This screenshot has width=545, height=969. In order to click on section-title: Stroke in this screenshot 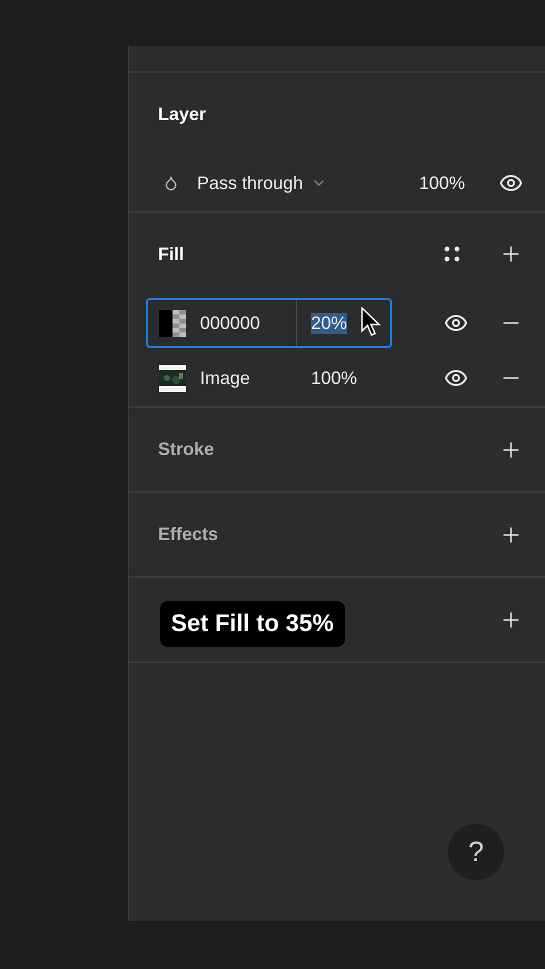, I will do `click(187, 449)`.